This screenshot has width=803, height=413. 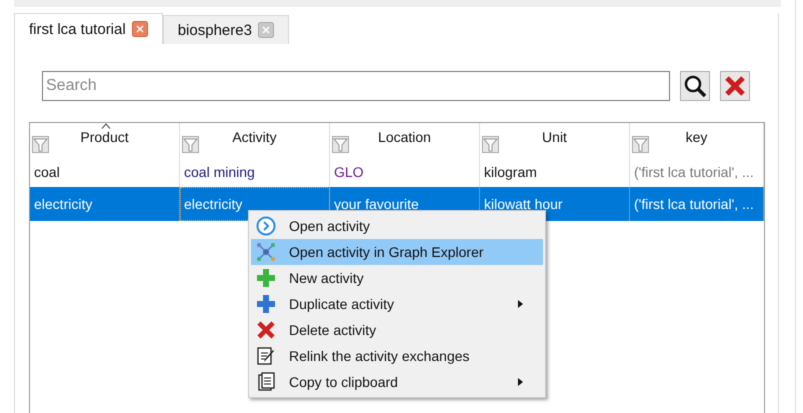 What do you see at coordinates (397, 356) in the screenshot?
I see `menu-item: Relink the activity exchanges` at bounding box center [397, 356].